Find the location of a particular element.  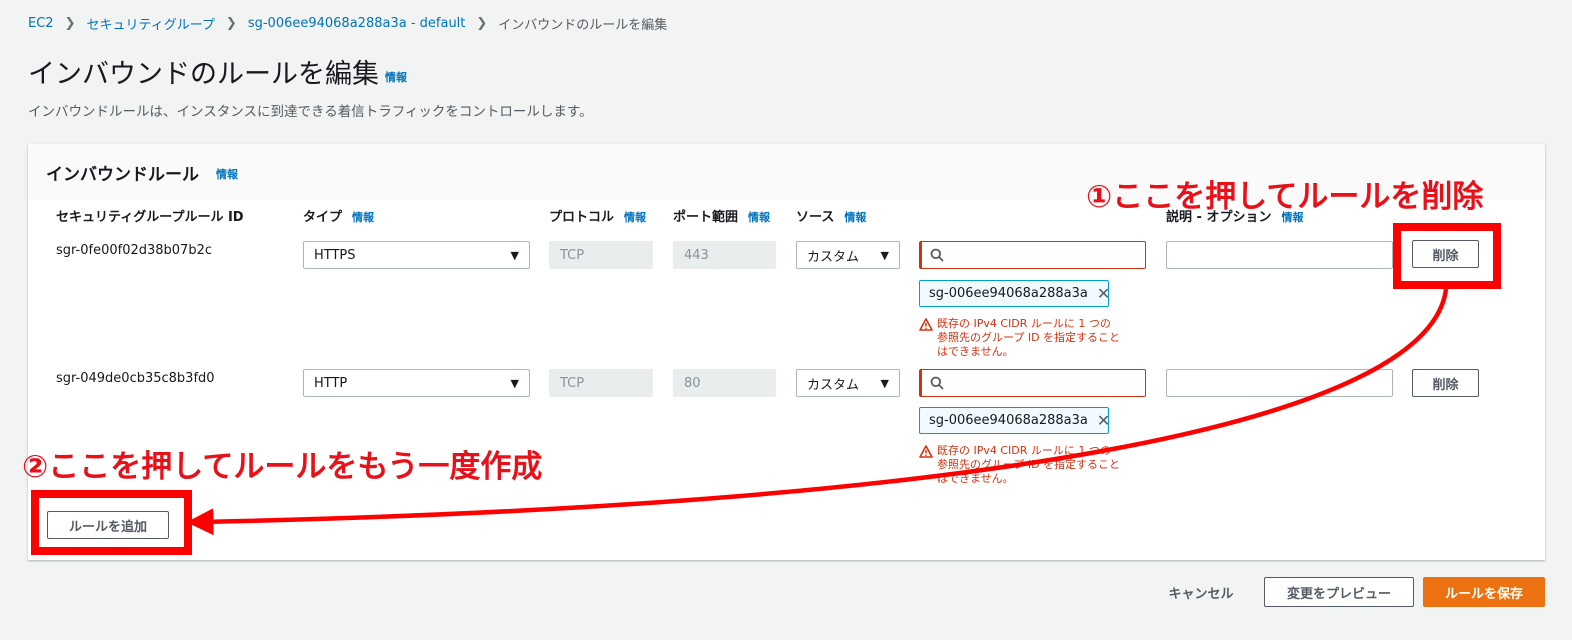

annotation-step2: ②ここを押してルールをもう一度作成 is located at coordinates (282, 467).